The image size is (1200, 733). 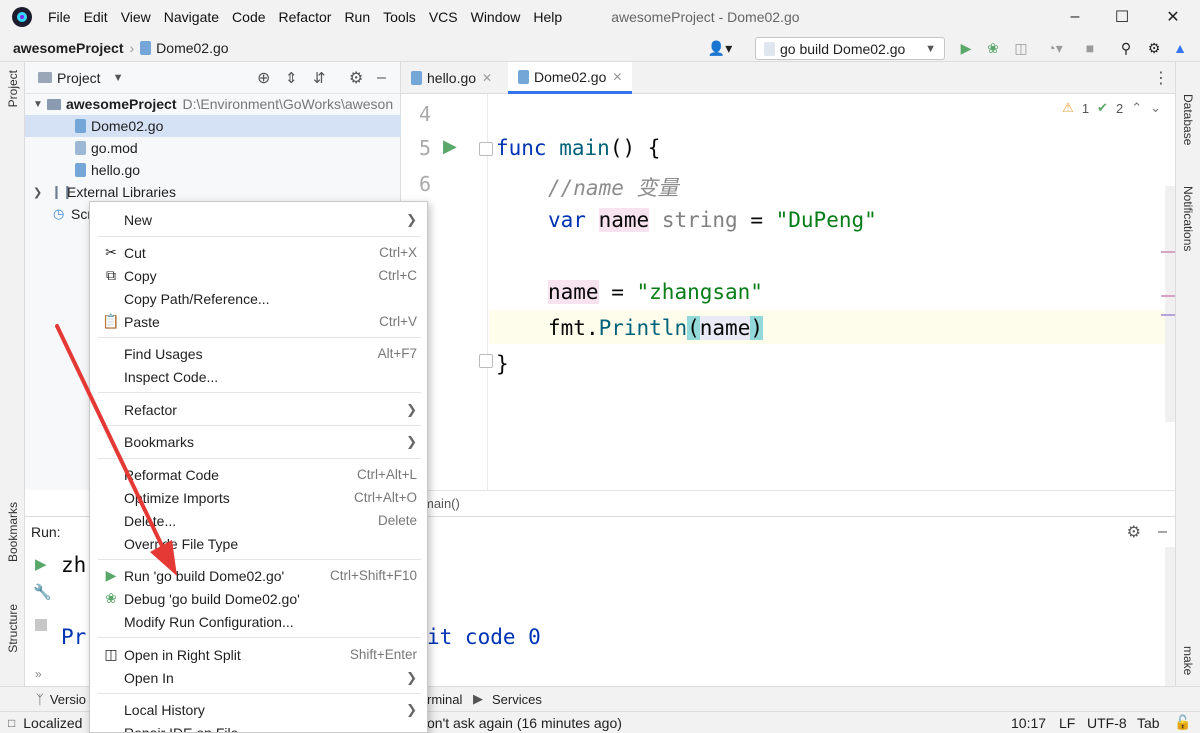 What do you see at coordinates (1136, 108) in the screenshot?
I see `chevron-up-icon: ⌃` at bounding box center [1136, 108].